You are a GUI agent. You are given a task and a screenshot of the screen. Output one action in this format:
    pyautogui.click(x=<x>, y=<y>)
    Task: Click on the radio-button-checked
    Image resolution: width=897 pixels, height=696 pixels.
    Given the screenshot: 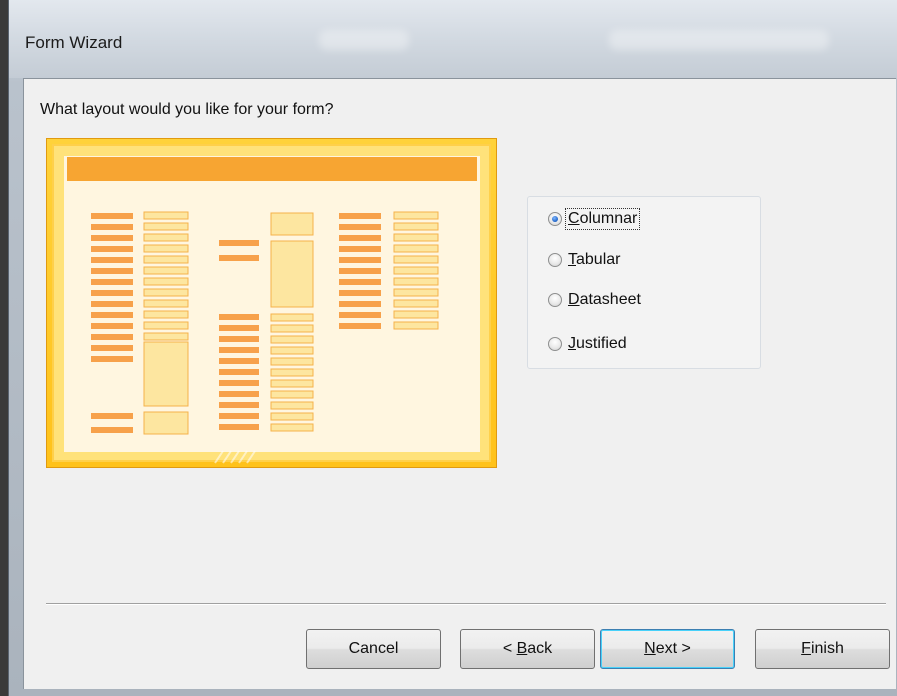 What is the action you would take?
    pyautogui.click(x=555, y=219)
    